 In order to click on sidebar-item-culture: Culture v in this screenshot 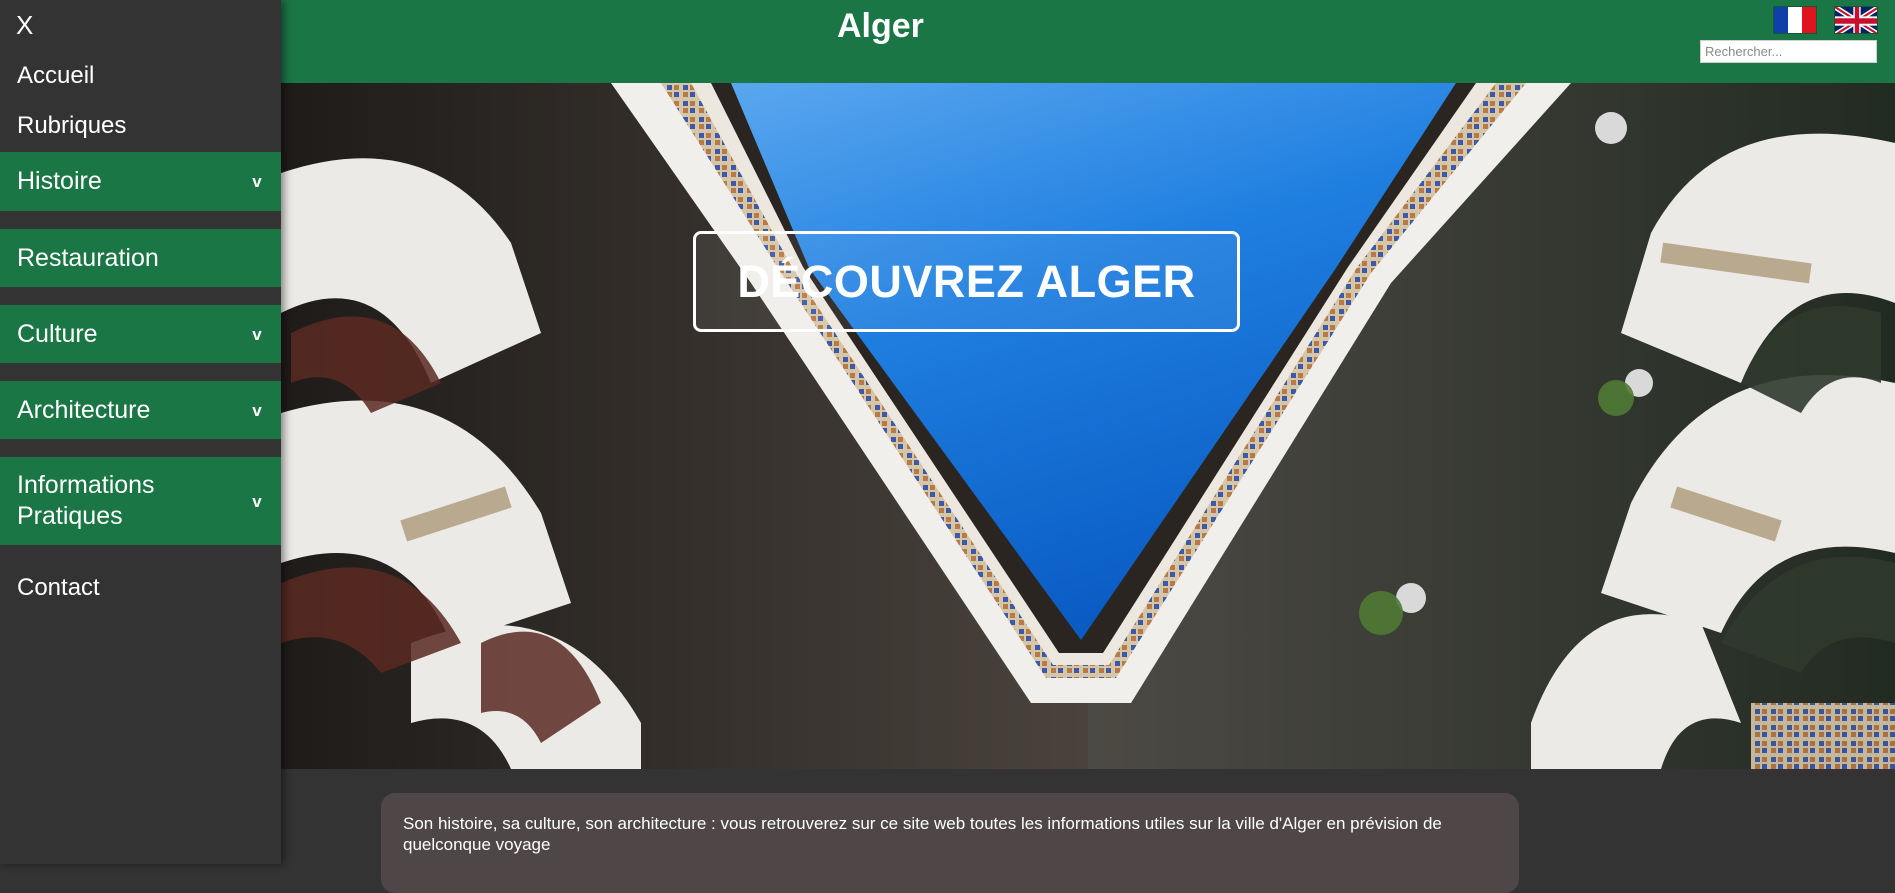, I will do `click(140, 334)`.